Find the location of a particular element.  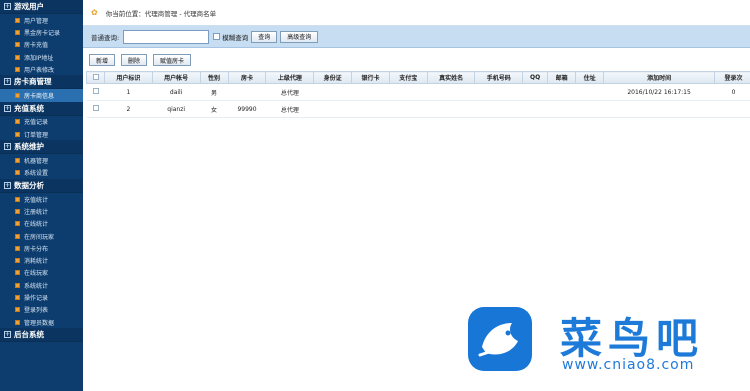

table-cell: daili is located at coordinates (176, 92).